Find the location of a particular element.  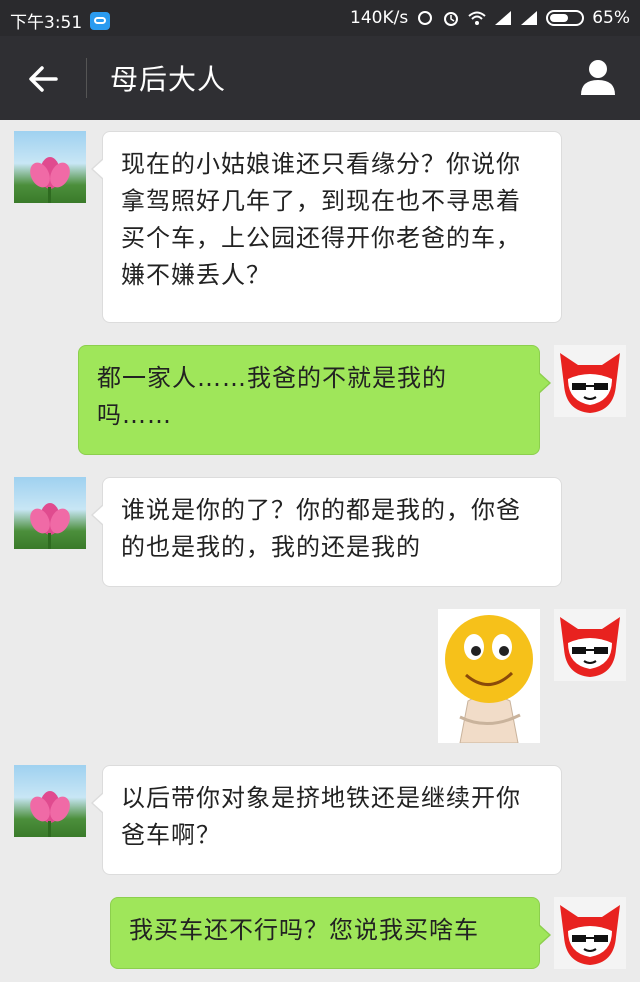

chat-title: 母后大人 is located at coordinates (168, 79).